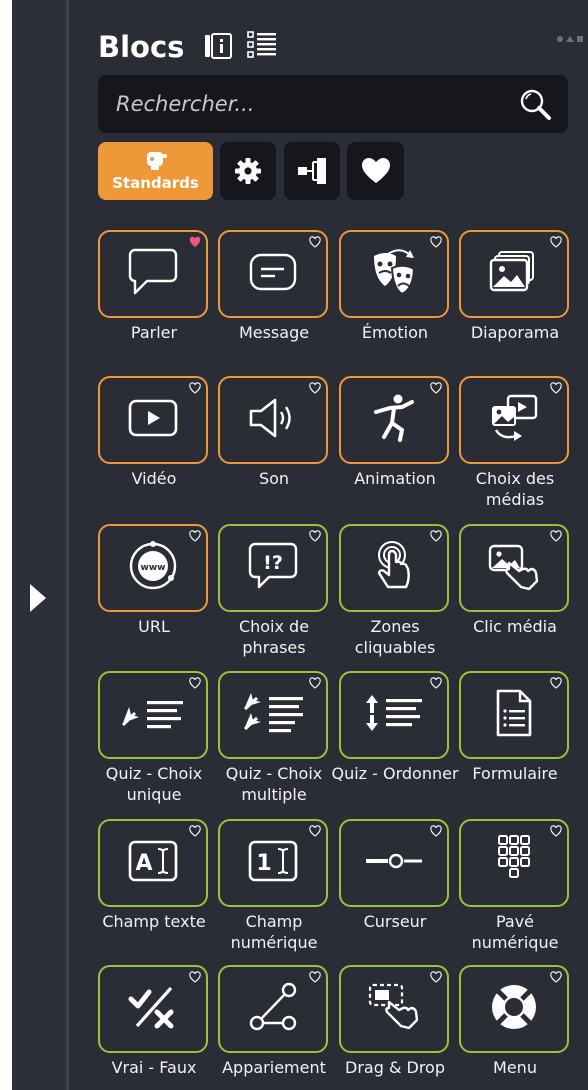 This screenshot has height=1090, width=588. I want to click on block-label: Drag & Drop, so click(395, 1067).